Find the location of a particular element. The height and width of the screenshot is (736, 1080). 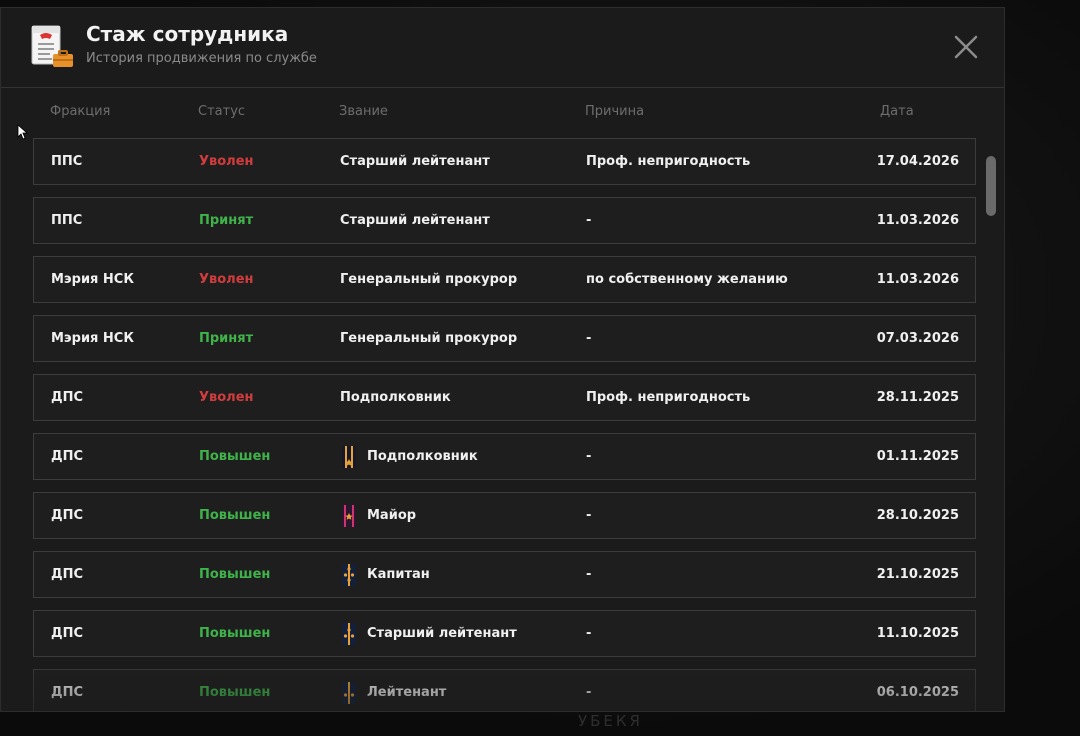

column-header-faction: Фракция is located at coordinates (80, 111).